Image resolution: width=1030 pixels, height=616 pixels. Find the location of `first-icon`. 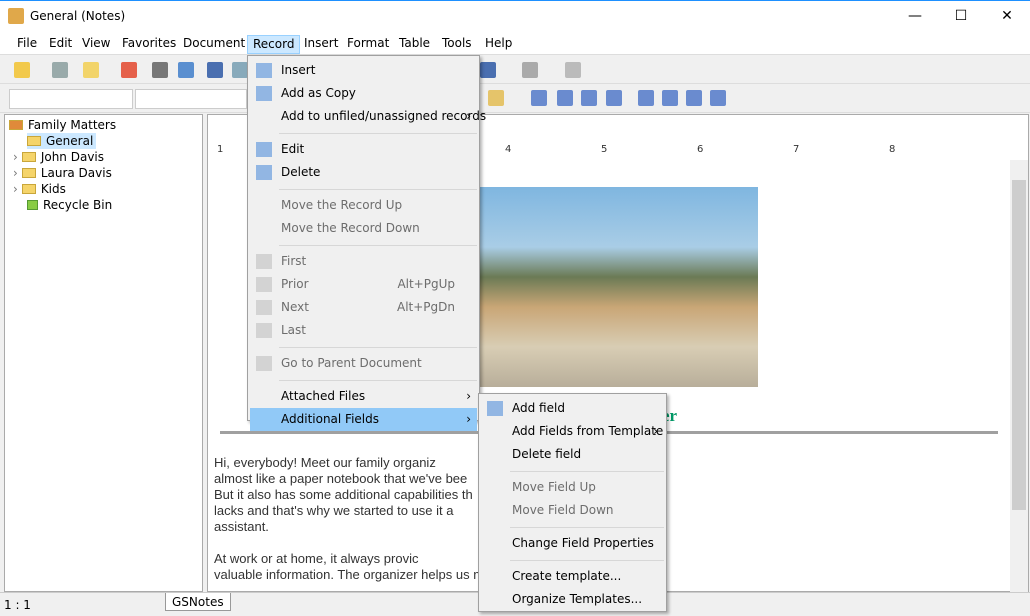

first-icon is located at coordinates (264, 261).